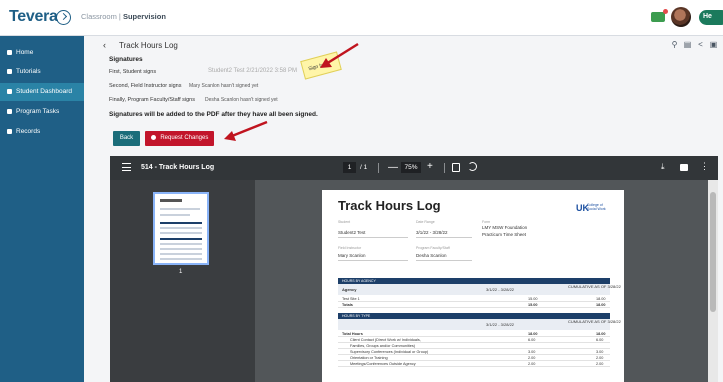 This screenshot has height=382, width=723. Describe the element at coordinates (246, 130) in the screenshot. I see `annotation-arrow-request-changes` at that location.